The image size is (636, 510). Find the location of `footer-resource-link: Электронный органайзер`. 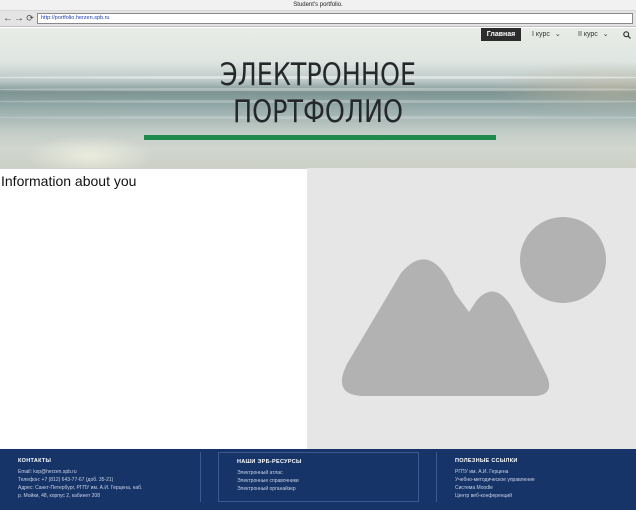

footer-resource-link: Электронный органайзер is located at coordinates (327, 489).